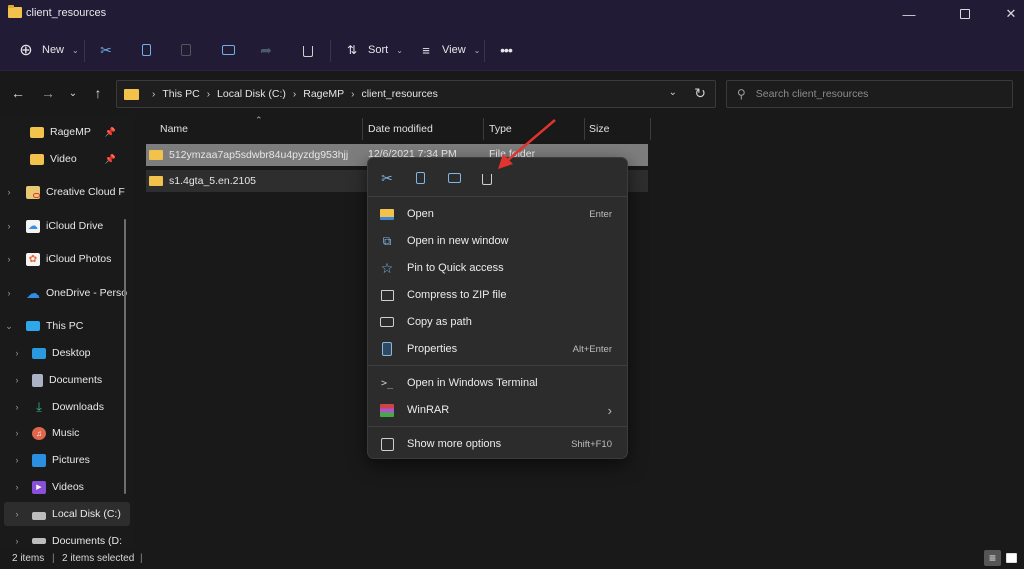 This screenshot has width=1024, height=569. I want to click on context-item-open: Open Enter, so click(497, 214).